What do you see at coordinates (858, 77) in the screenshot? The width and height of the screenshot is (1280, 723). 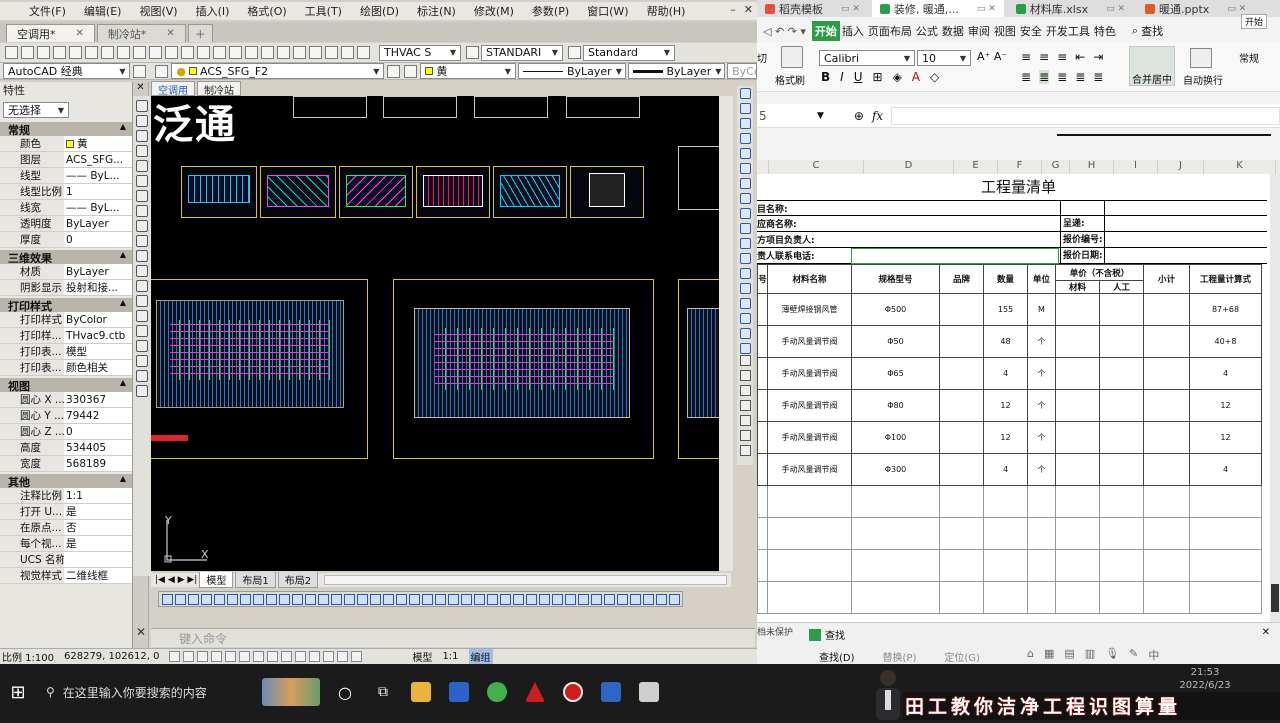 I see `underline-icon: U` at bounding box center [858, 77].